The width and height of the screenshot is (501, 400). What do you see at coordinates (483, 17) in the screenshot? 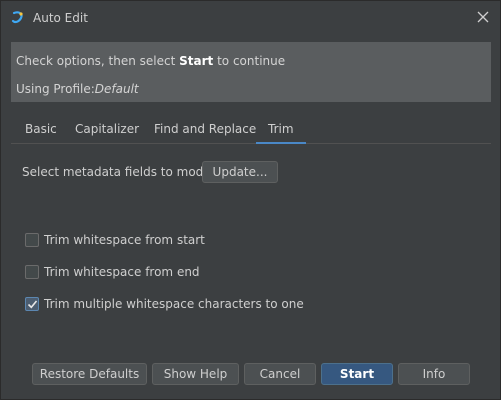
I see `close-icon` at bounding box center [483, 17].